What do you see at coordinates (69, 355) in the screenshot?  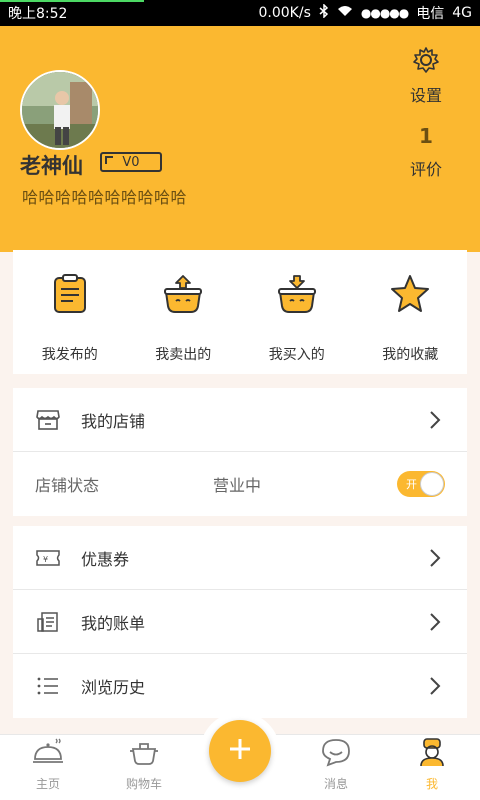 I see `quick-action-label: 我发布的` at bounding box center [69, 355].